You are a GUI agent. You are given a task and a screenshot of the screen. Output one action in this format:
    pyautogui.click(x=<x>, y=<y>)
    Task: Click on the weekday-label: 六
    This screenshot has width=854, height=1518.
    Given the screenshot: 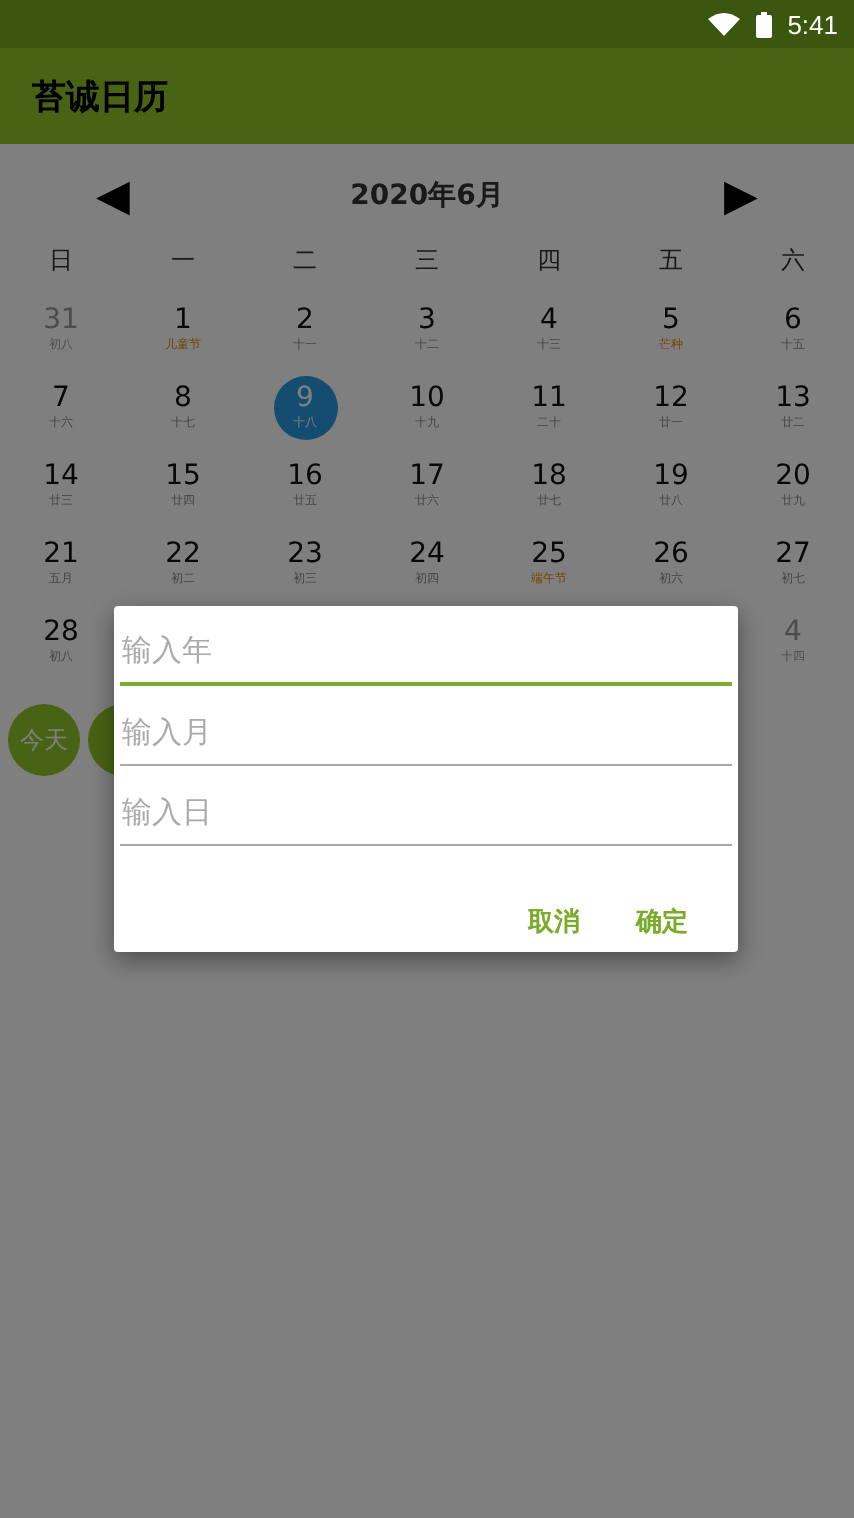 What is the action you would take?
    pyautogui.click(x=793, y=261)
    